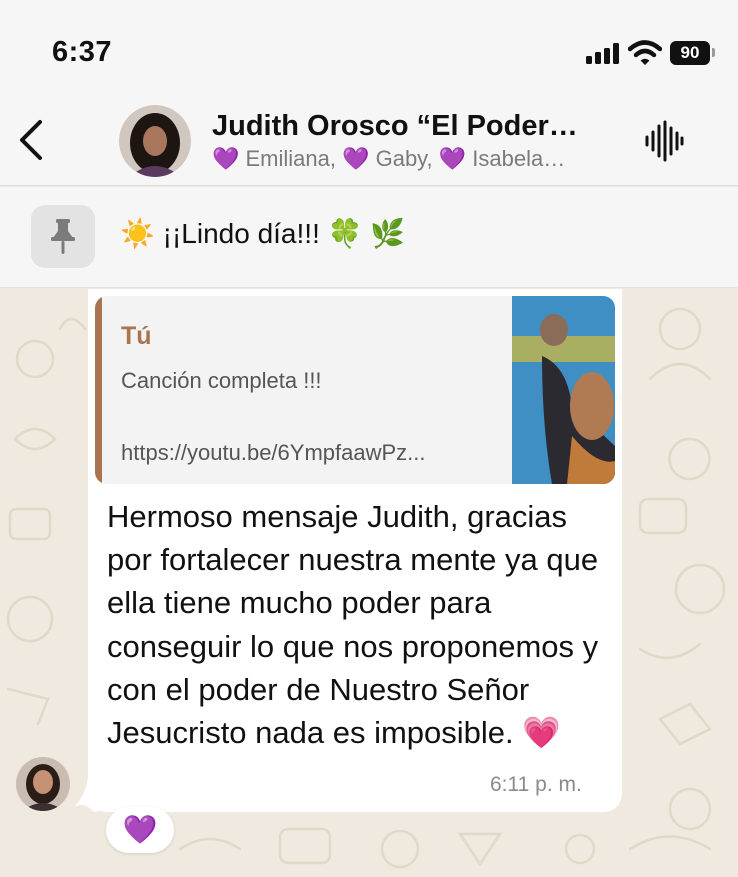  Describe the element at coordinates (563, 390) in the screenshot. I see `quote-thumbnail` at that location.